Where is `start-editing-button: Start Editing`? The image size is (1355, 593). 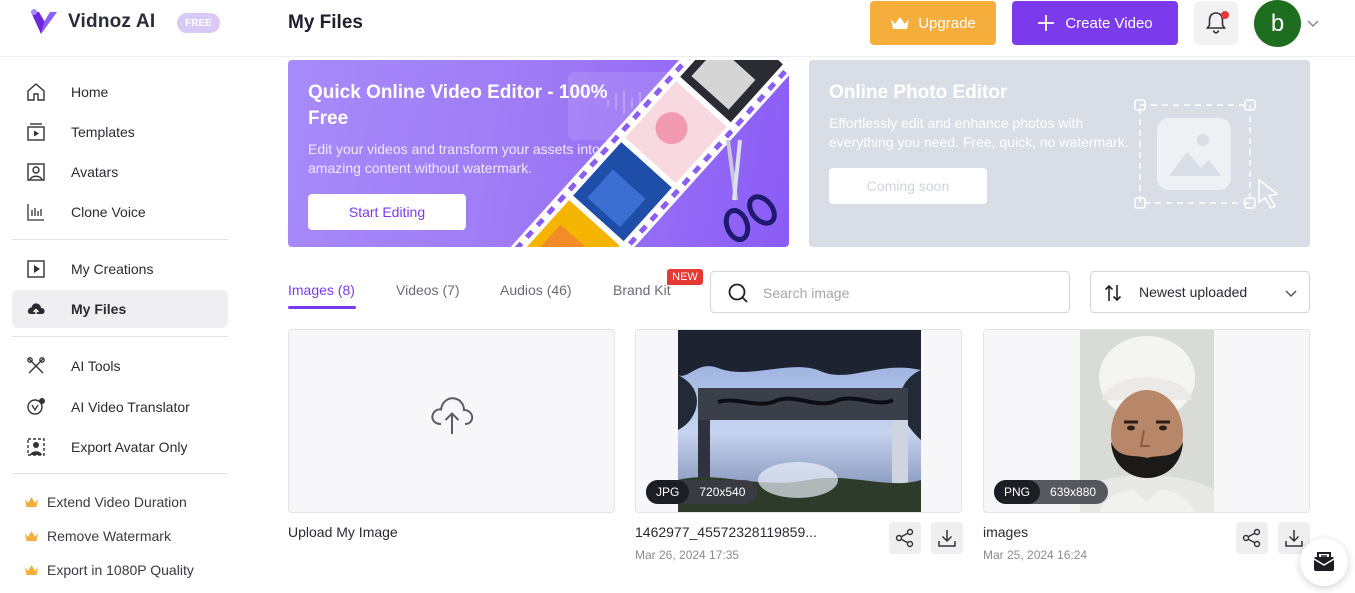
start-editing-button: Start Editing is located at coordinates (387, 212).